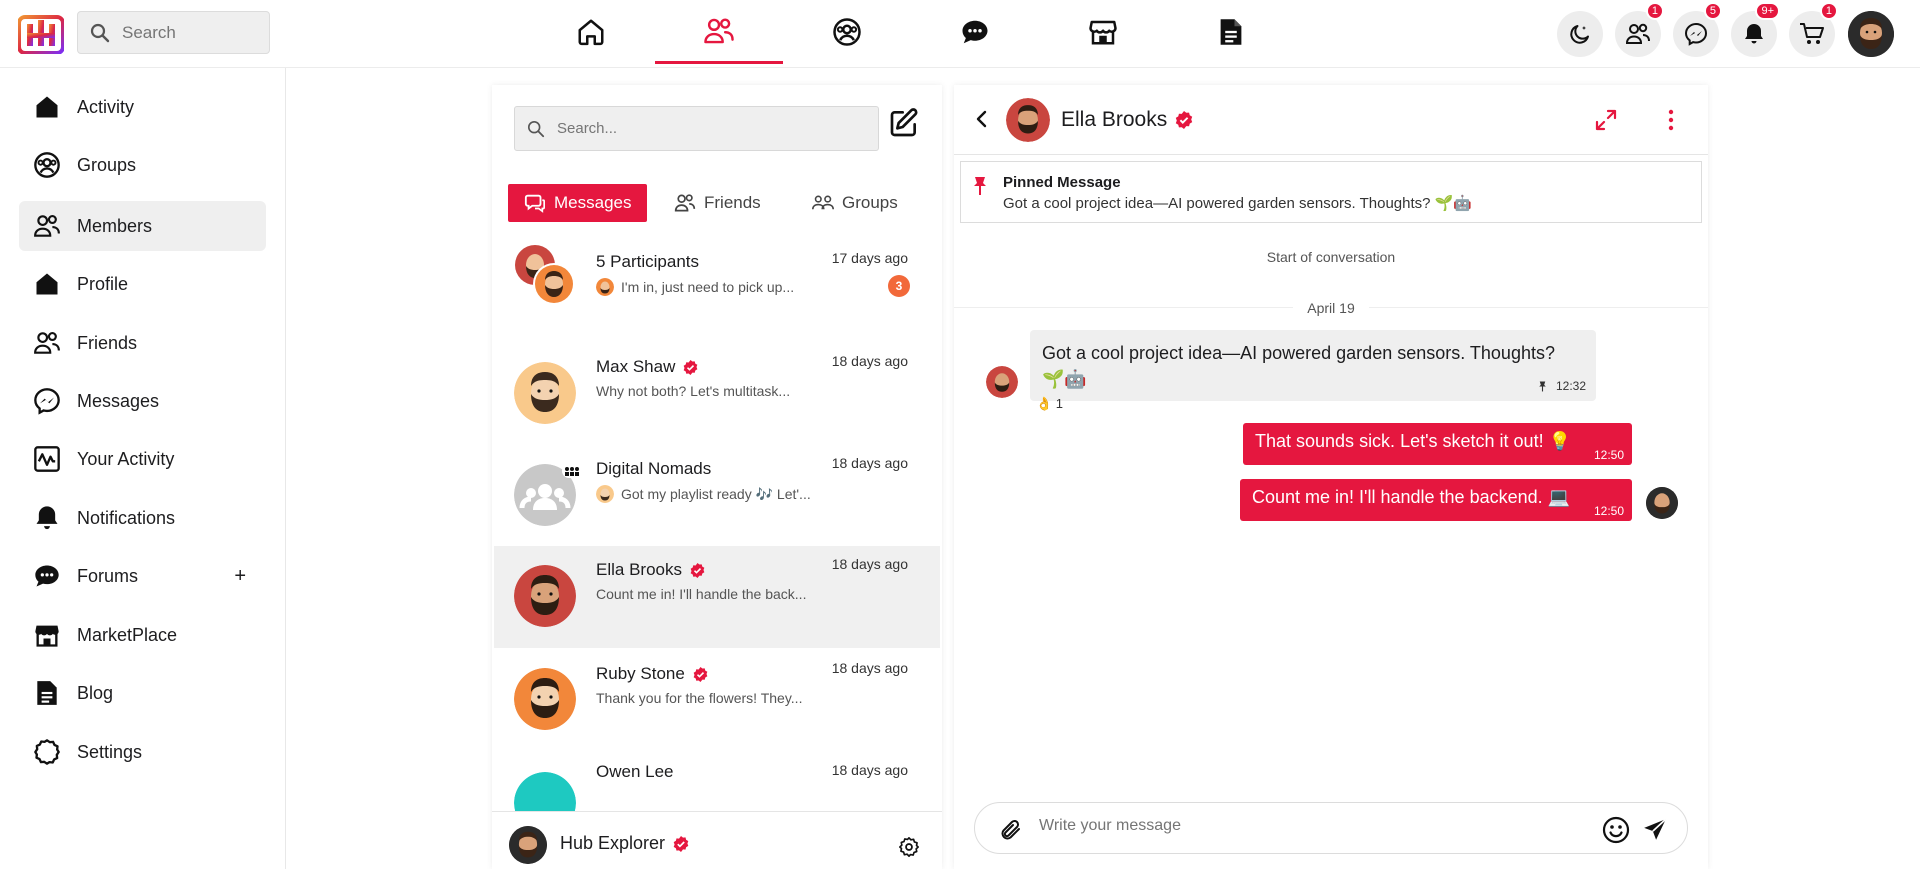  Describe the element at coordinates (528, 845) in the screenshot. I see `current-user-avatar` at that location.